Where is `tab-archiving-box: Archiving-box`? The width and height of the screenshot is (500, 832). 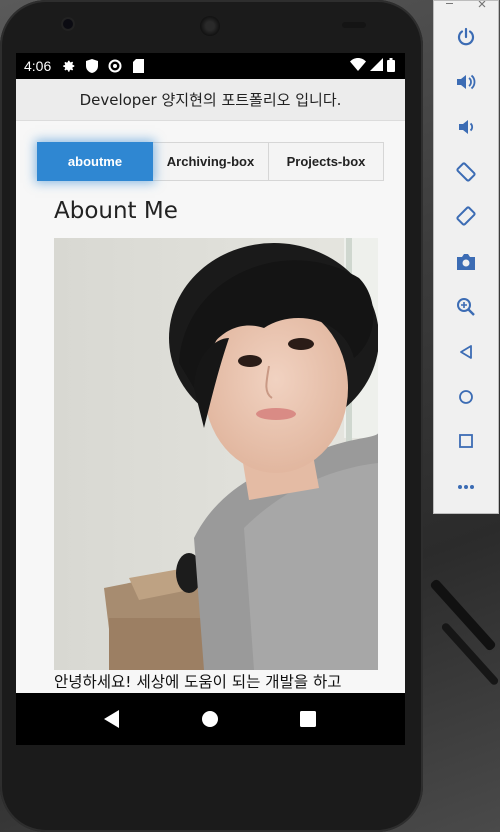 tab-archiving-box: Archiving-box is located at coordinates (211, 161).